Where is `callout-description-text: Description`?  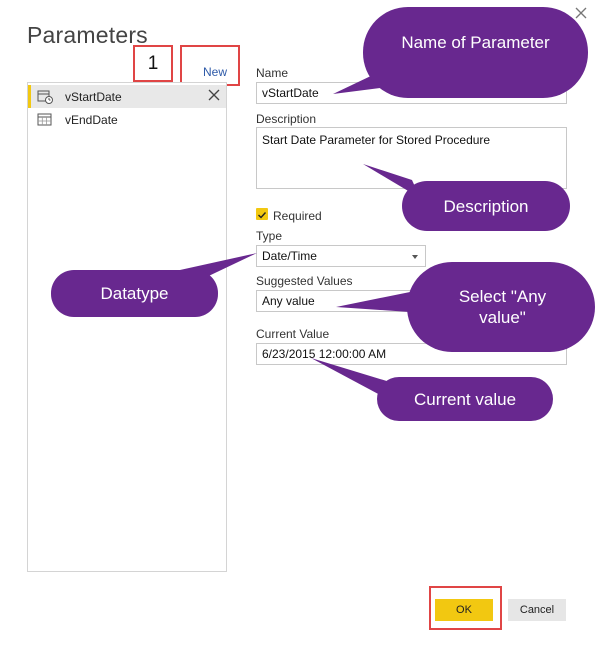
callout-description-text: Description is located at coordinates (486, 206).